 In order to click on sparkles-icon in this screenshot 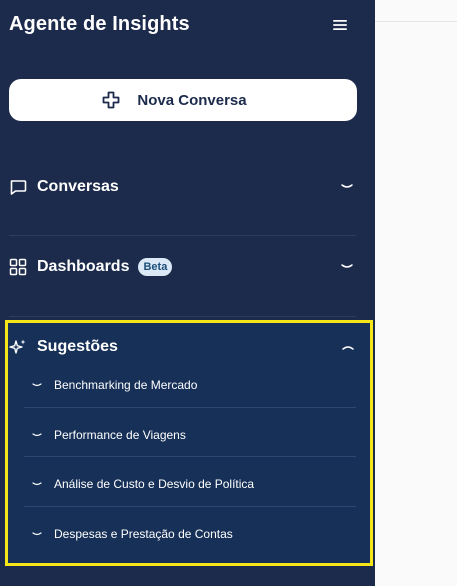, I will do `click(17, 346)`.